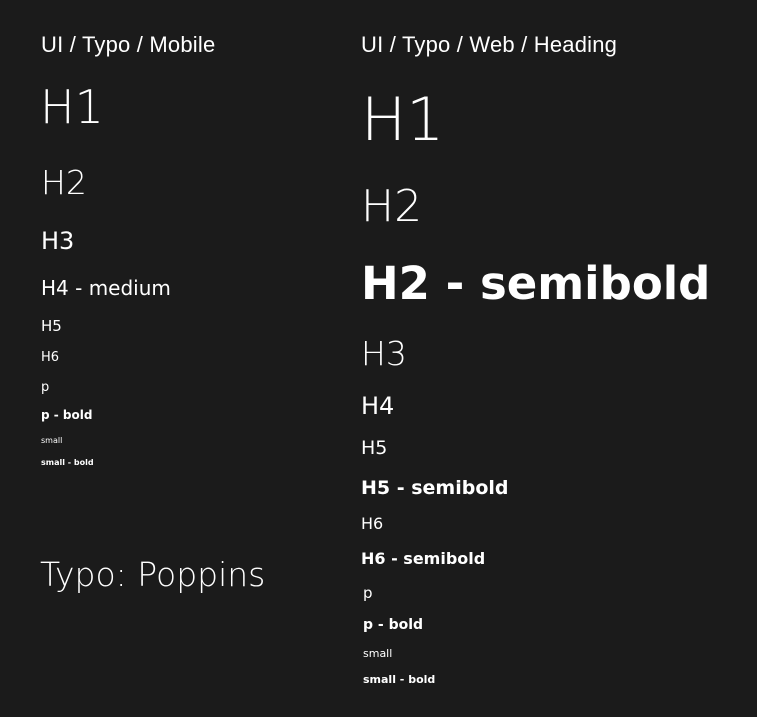  Describe the element at coordinates (72, 107) in the screenshot. I see `mobile-h1-sample: H1` at that location.